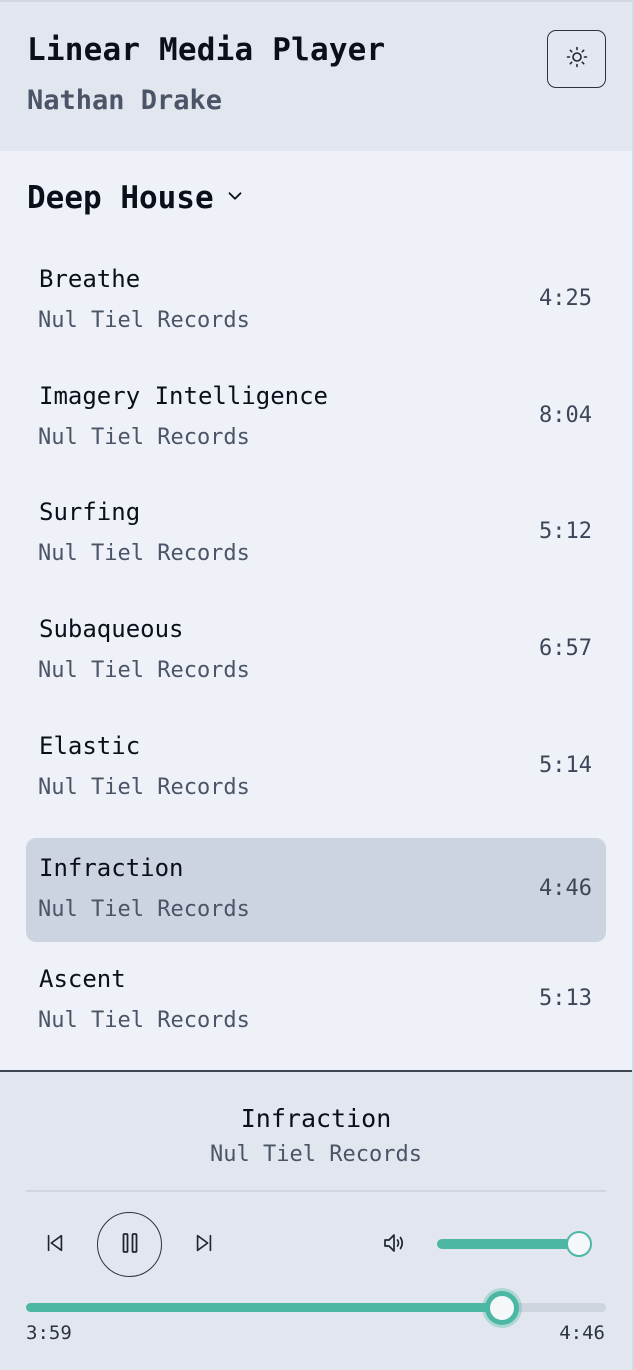  What do you see at coordinates (501, 1308) in the screenshot?
I see `progress-thumb` at bounding box center [501, 1308].